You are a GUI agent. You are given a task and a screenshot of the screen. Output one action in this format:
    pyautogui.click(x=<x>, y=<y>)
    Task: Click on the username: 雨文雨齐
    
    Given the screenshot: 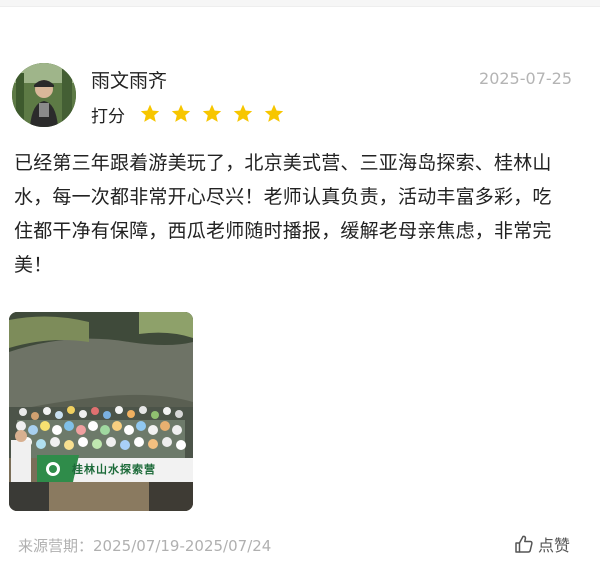 What is the action you would take?
    pyautogui.click(x=129, y=81)
    